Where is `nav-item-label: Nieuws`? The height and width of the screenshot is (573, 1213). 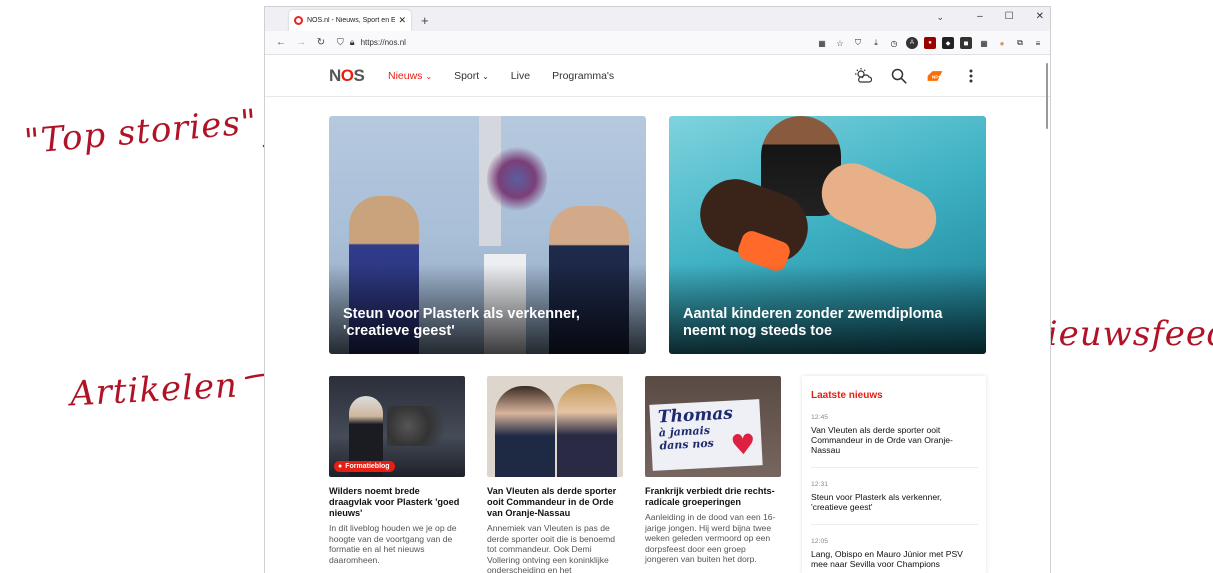
nav-item-label: Nieuws is located at coordinates (405, 76).